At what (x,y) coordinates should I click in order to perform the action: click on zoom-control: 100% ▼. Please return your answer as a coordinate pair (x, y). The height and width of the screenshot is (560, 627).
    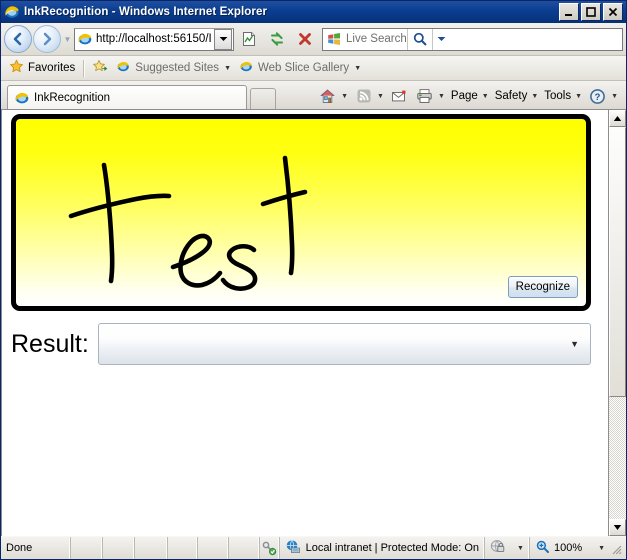
    Looking at the image, I should click on (578, 548).